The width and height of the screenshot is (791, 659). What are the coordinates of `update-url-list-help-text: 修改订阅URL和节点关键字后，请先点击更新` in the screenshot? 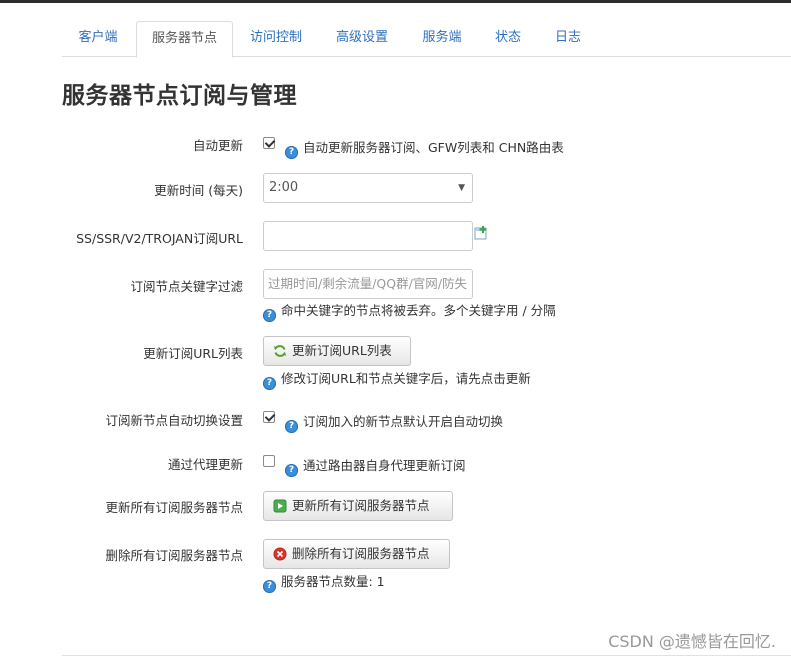 It's located at (406, 378).